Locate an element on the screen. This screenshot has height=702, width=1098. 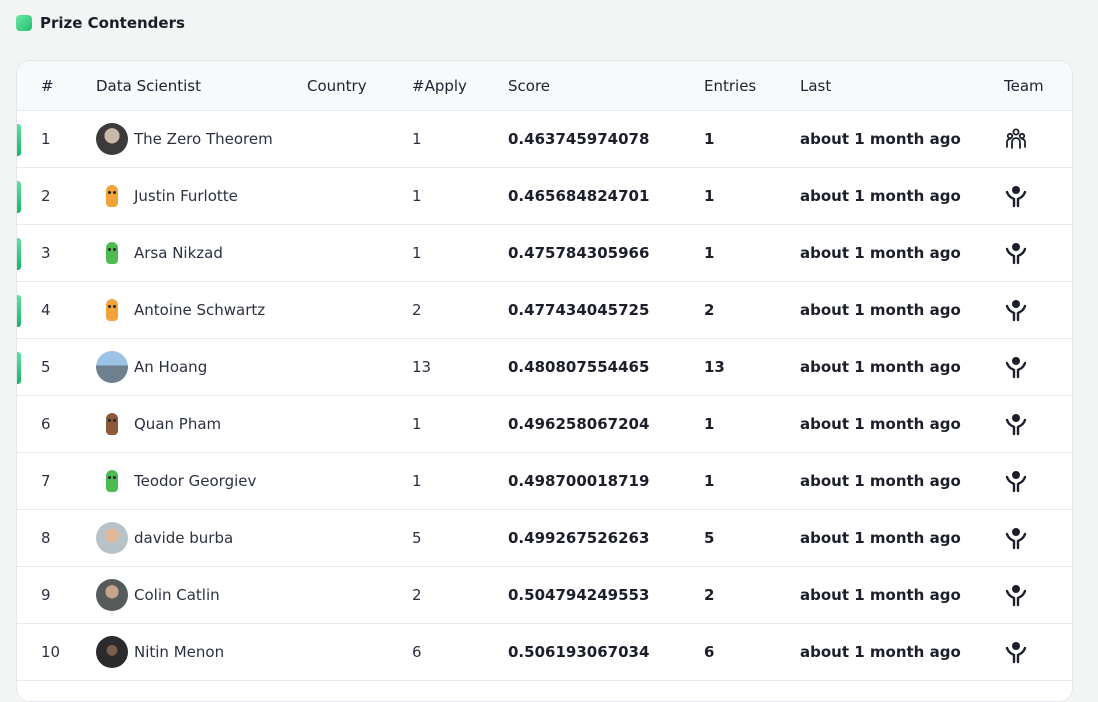
entries-cell: 5 is located at coordinates (709, 538).